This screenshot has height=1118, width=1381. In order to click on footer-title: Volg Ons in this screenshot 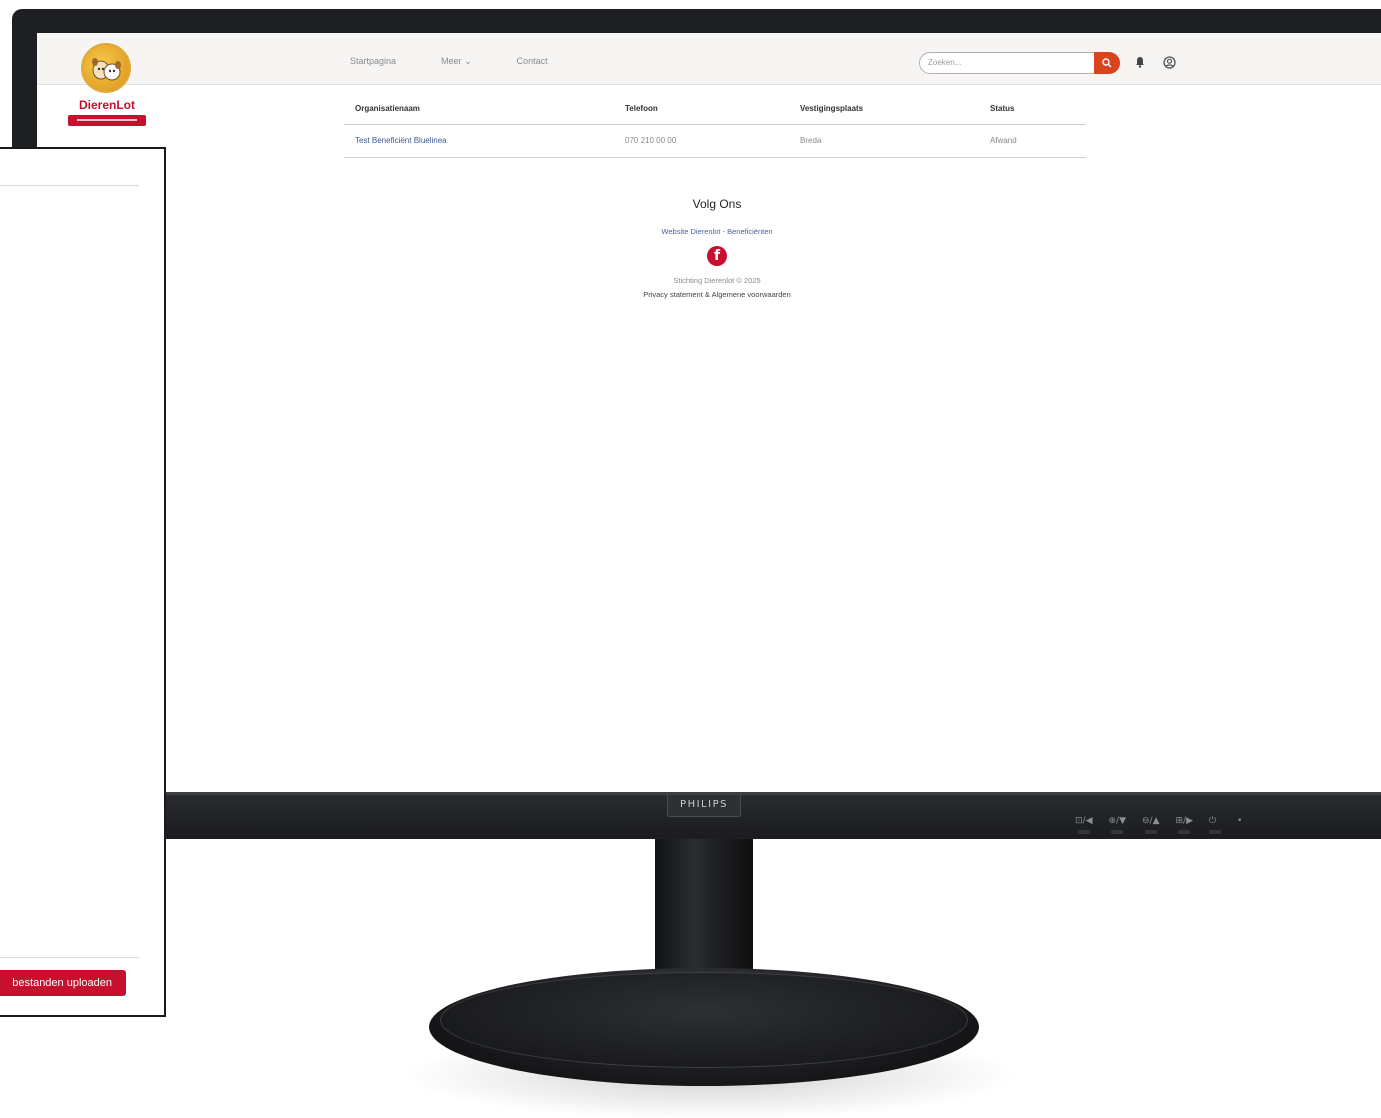, I will do `click(717, 204)`.